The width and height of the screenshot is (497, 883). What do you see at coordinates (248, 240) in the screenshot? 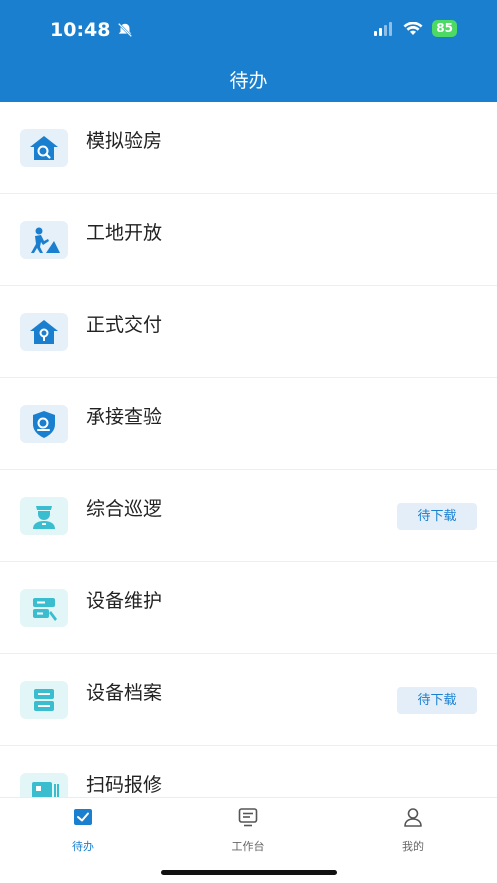
I see `list-item-site-open: 工地开放` at bounding box center [248, 240].